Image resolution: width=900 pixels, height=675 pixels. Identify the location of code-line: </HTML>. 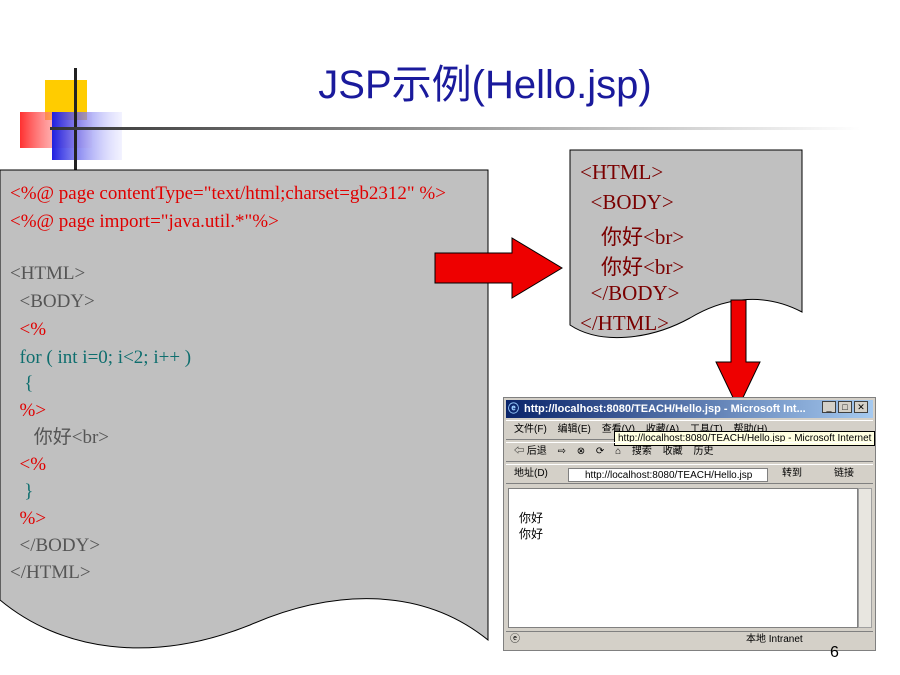
(50, 572).